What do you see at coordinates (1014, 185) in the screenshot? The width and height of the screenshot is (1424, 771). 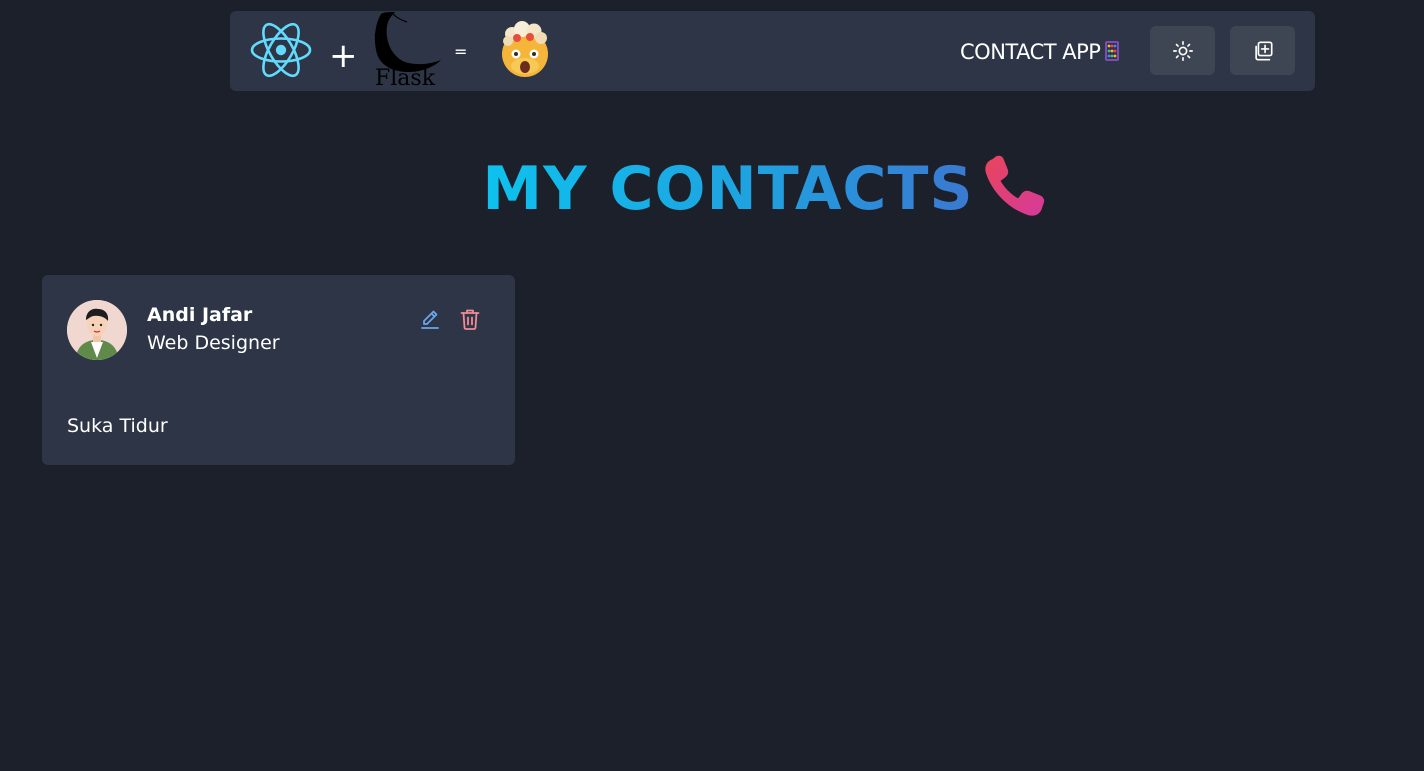 I see `telephone-receiver-icon` at bounding box center [1014, 185].